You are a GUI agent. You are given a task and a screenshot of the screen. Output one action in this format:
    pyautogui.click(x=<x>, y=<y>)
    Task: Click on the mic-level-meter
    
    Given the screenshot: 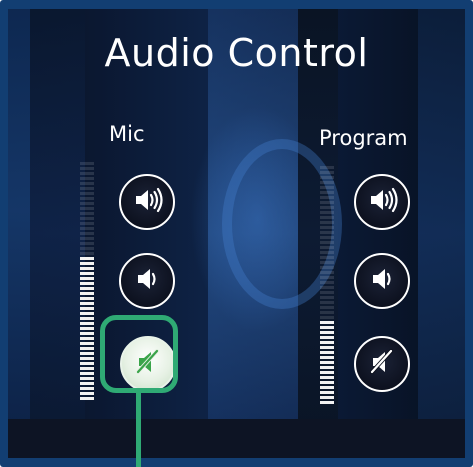 What is the action you would take?
    pyautogui.click(x=87, y=281)
    